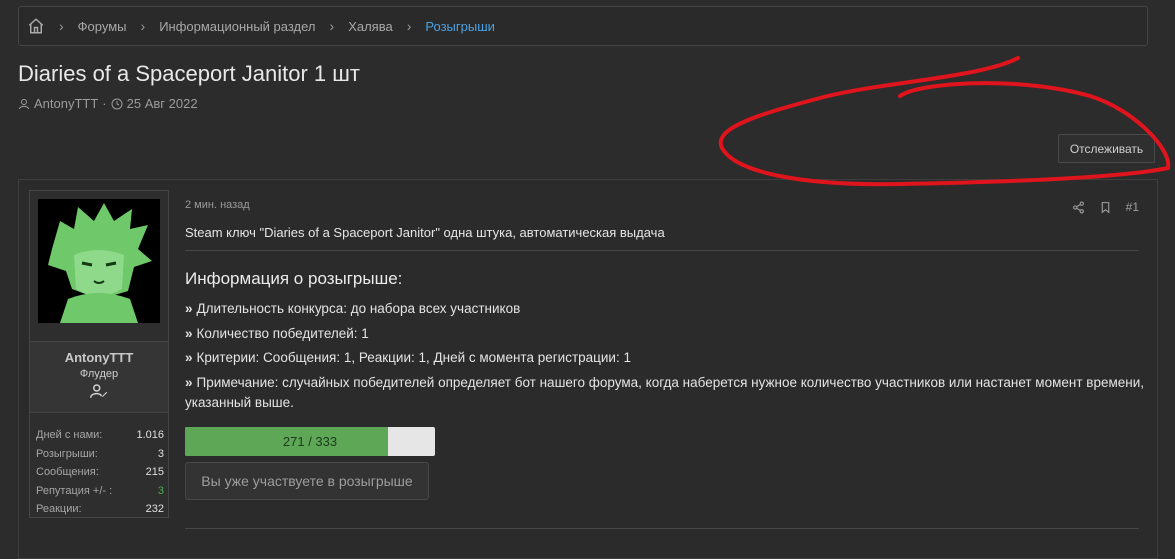 The height and width of the screenshot is (559, 1175). What do you see at coordinates (66, 103) in the screenshot?
I see `thread-author: AntonyTTT` at bounding box center [66, 103].